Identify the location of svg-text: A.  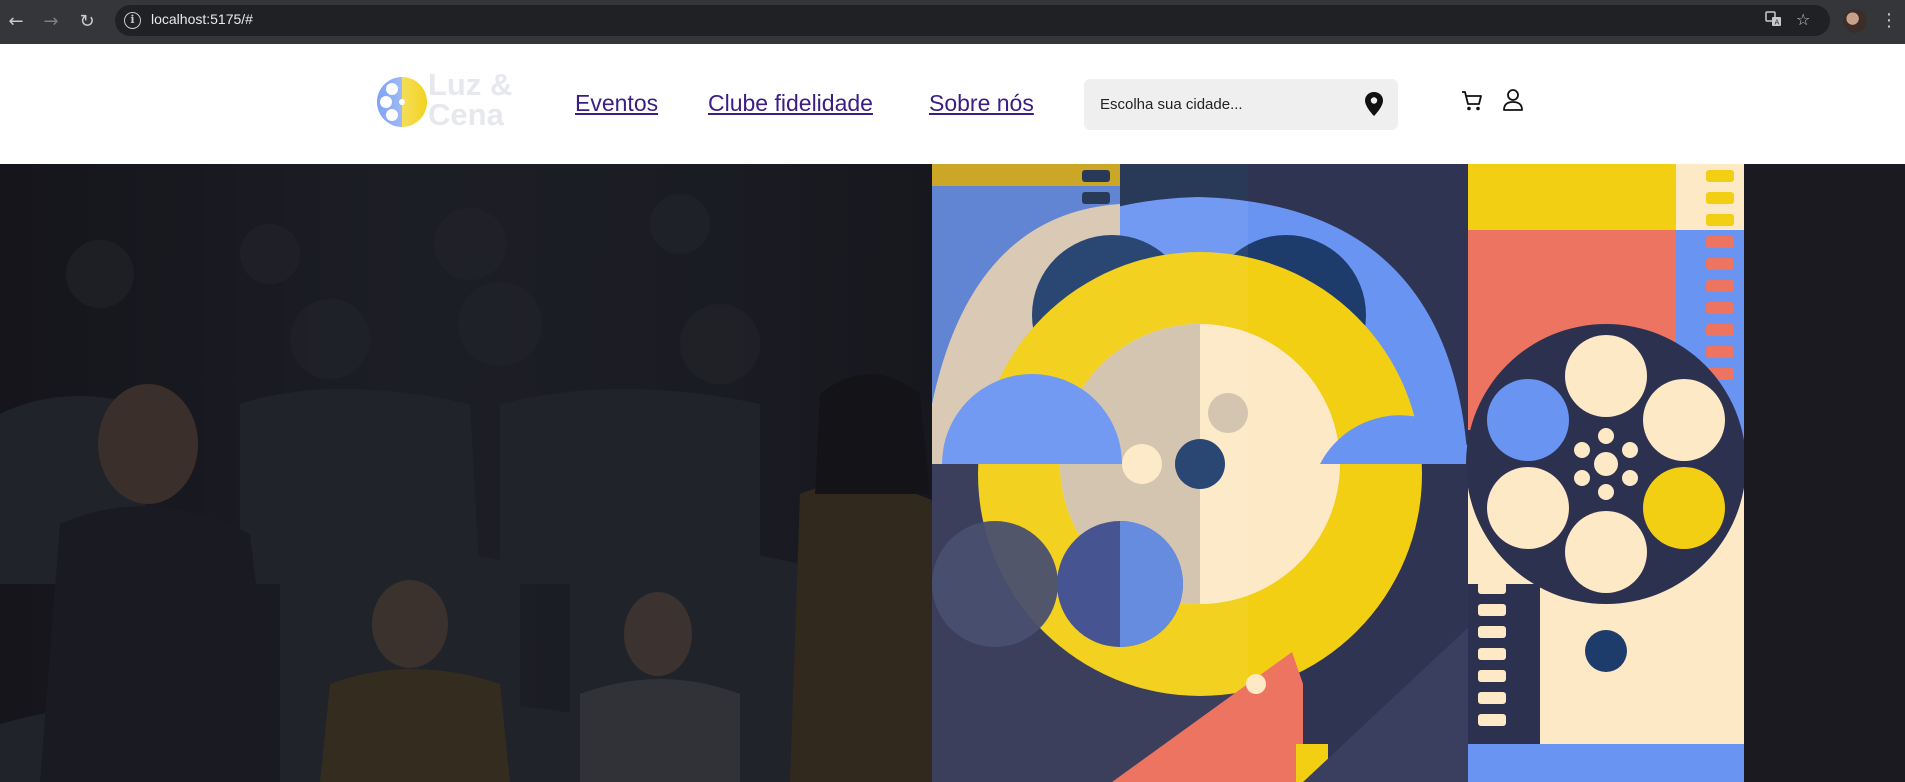
(1777, 23).